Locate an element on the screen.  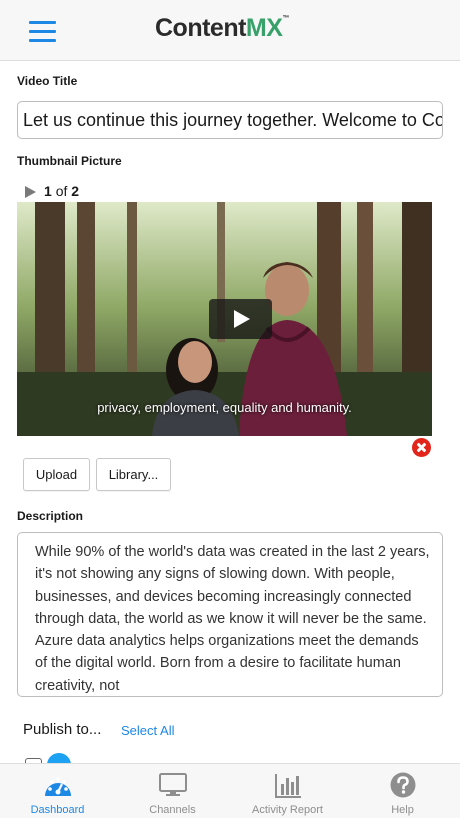
dashboard-gauge-icon is located at coordinates (57, 786).